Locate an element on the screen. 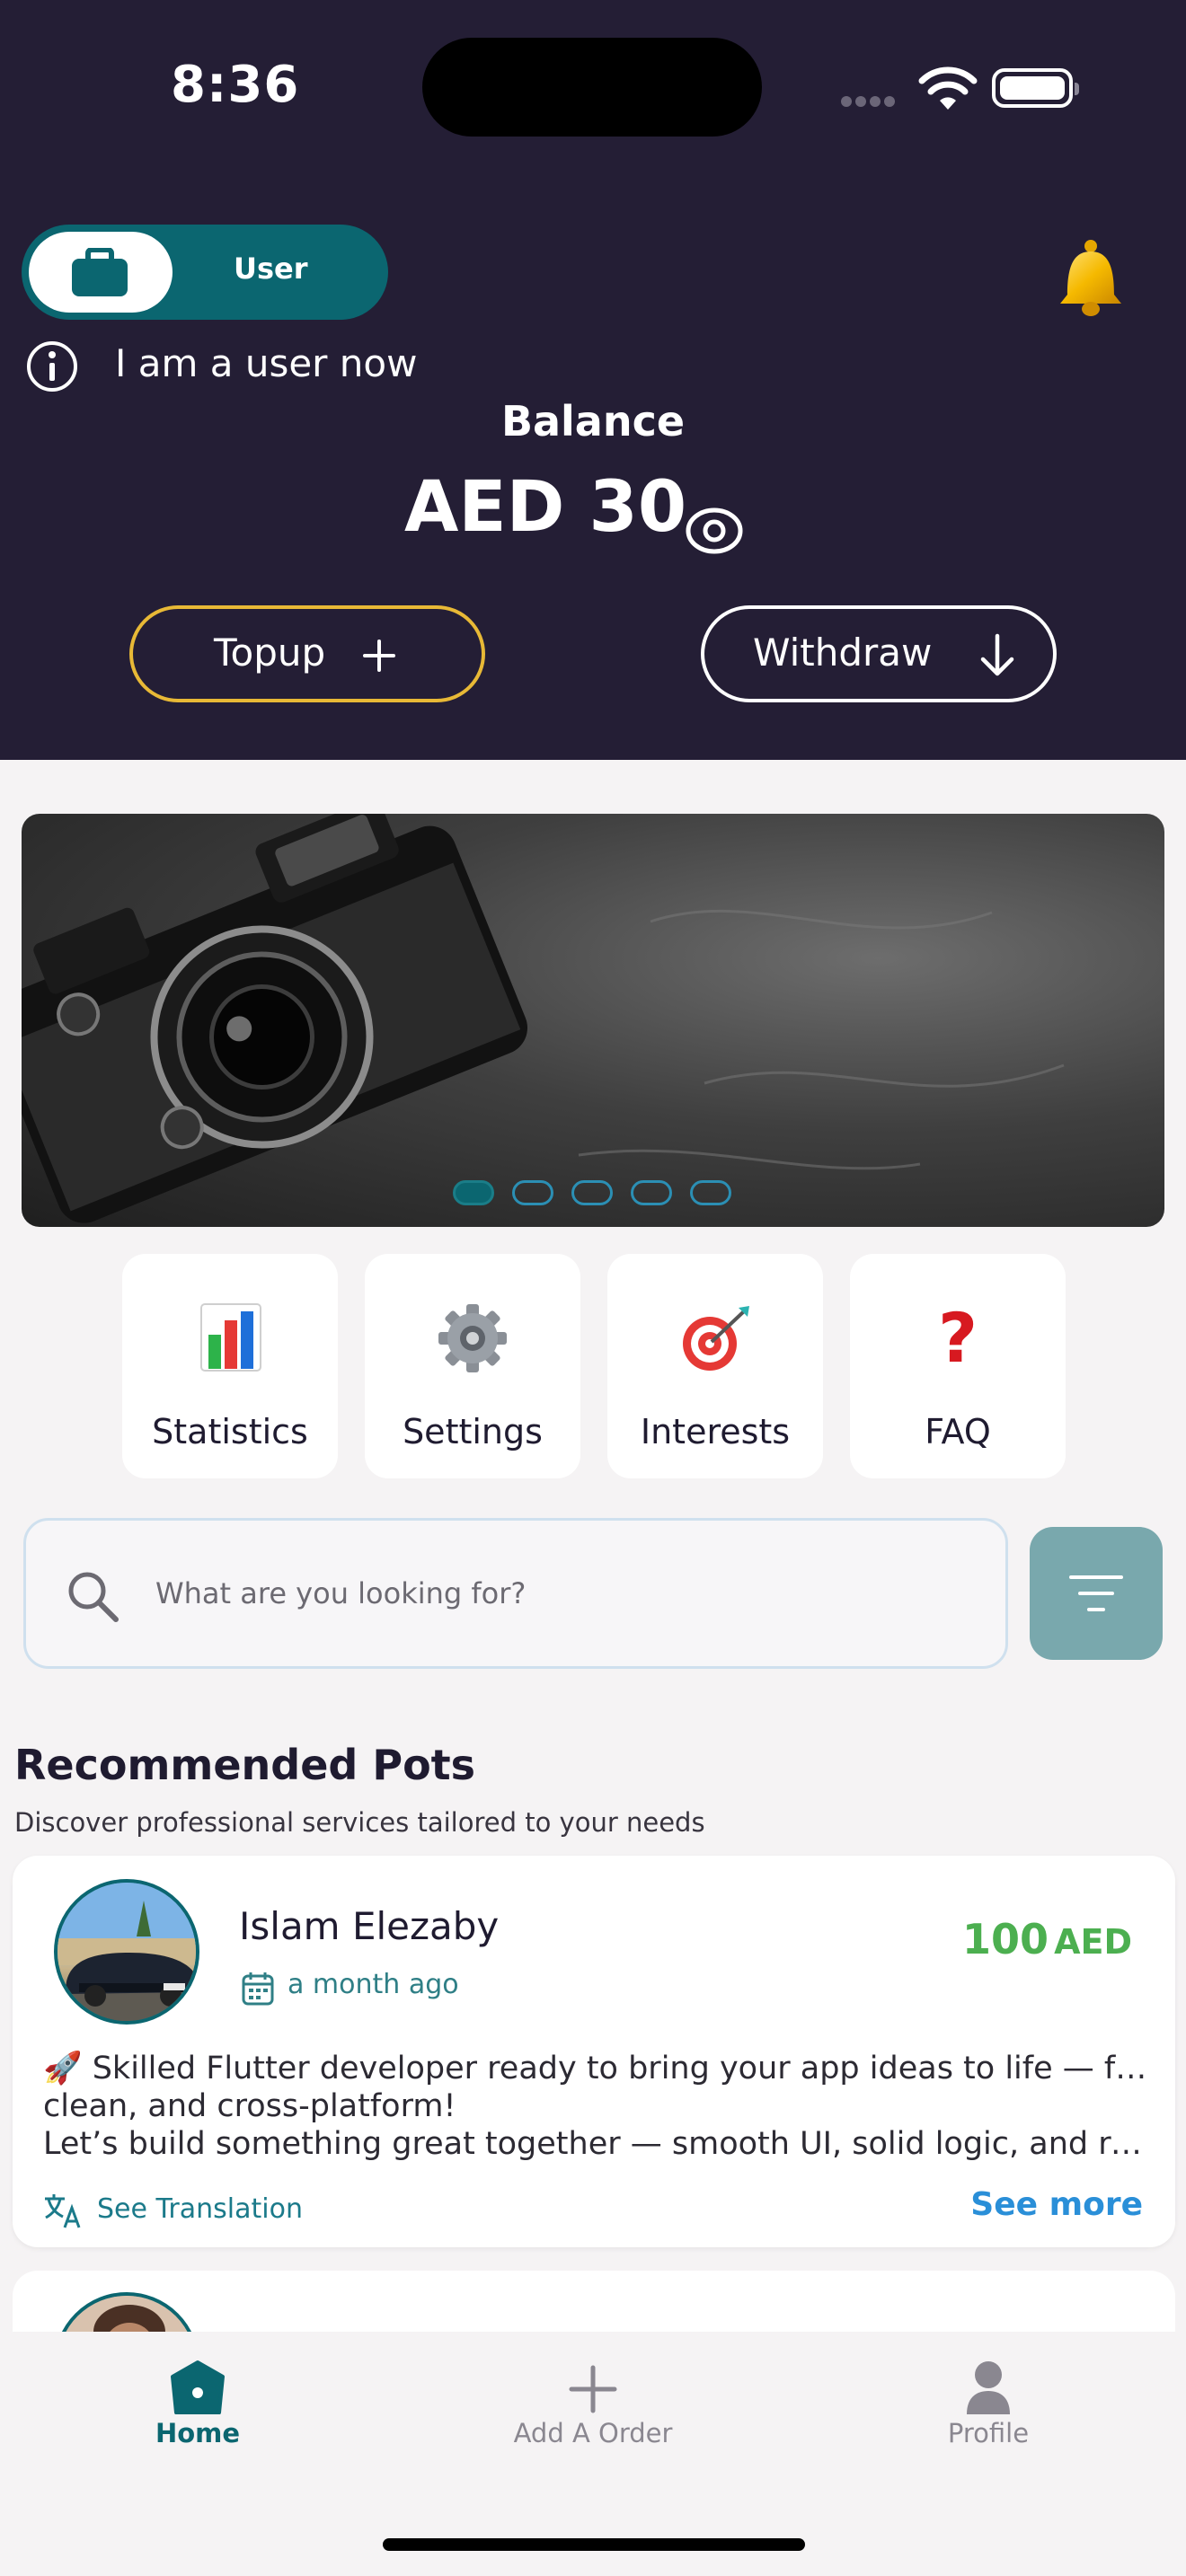  bar-chart-icon is located at coordinates (230, 1337).